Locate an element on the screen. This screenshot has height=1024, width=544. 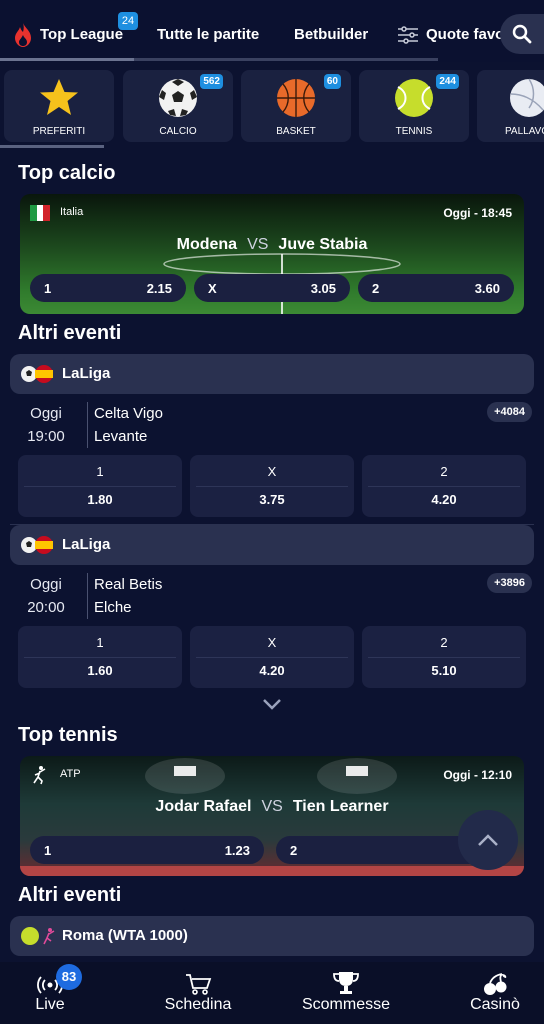
tennis-ball-player-icon is located at coordinates (38, 936).